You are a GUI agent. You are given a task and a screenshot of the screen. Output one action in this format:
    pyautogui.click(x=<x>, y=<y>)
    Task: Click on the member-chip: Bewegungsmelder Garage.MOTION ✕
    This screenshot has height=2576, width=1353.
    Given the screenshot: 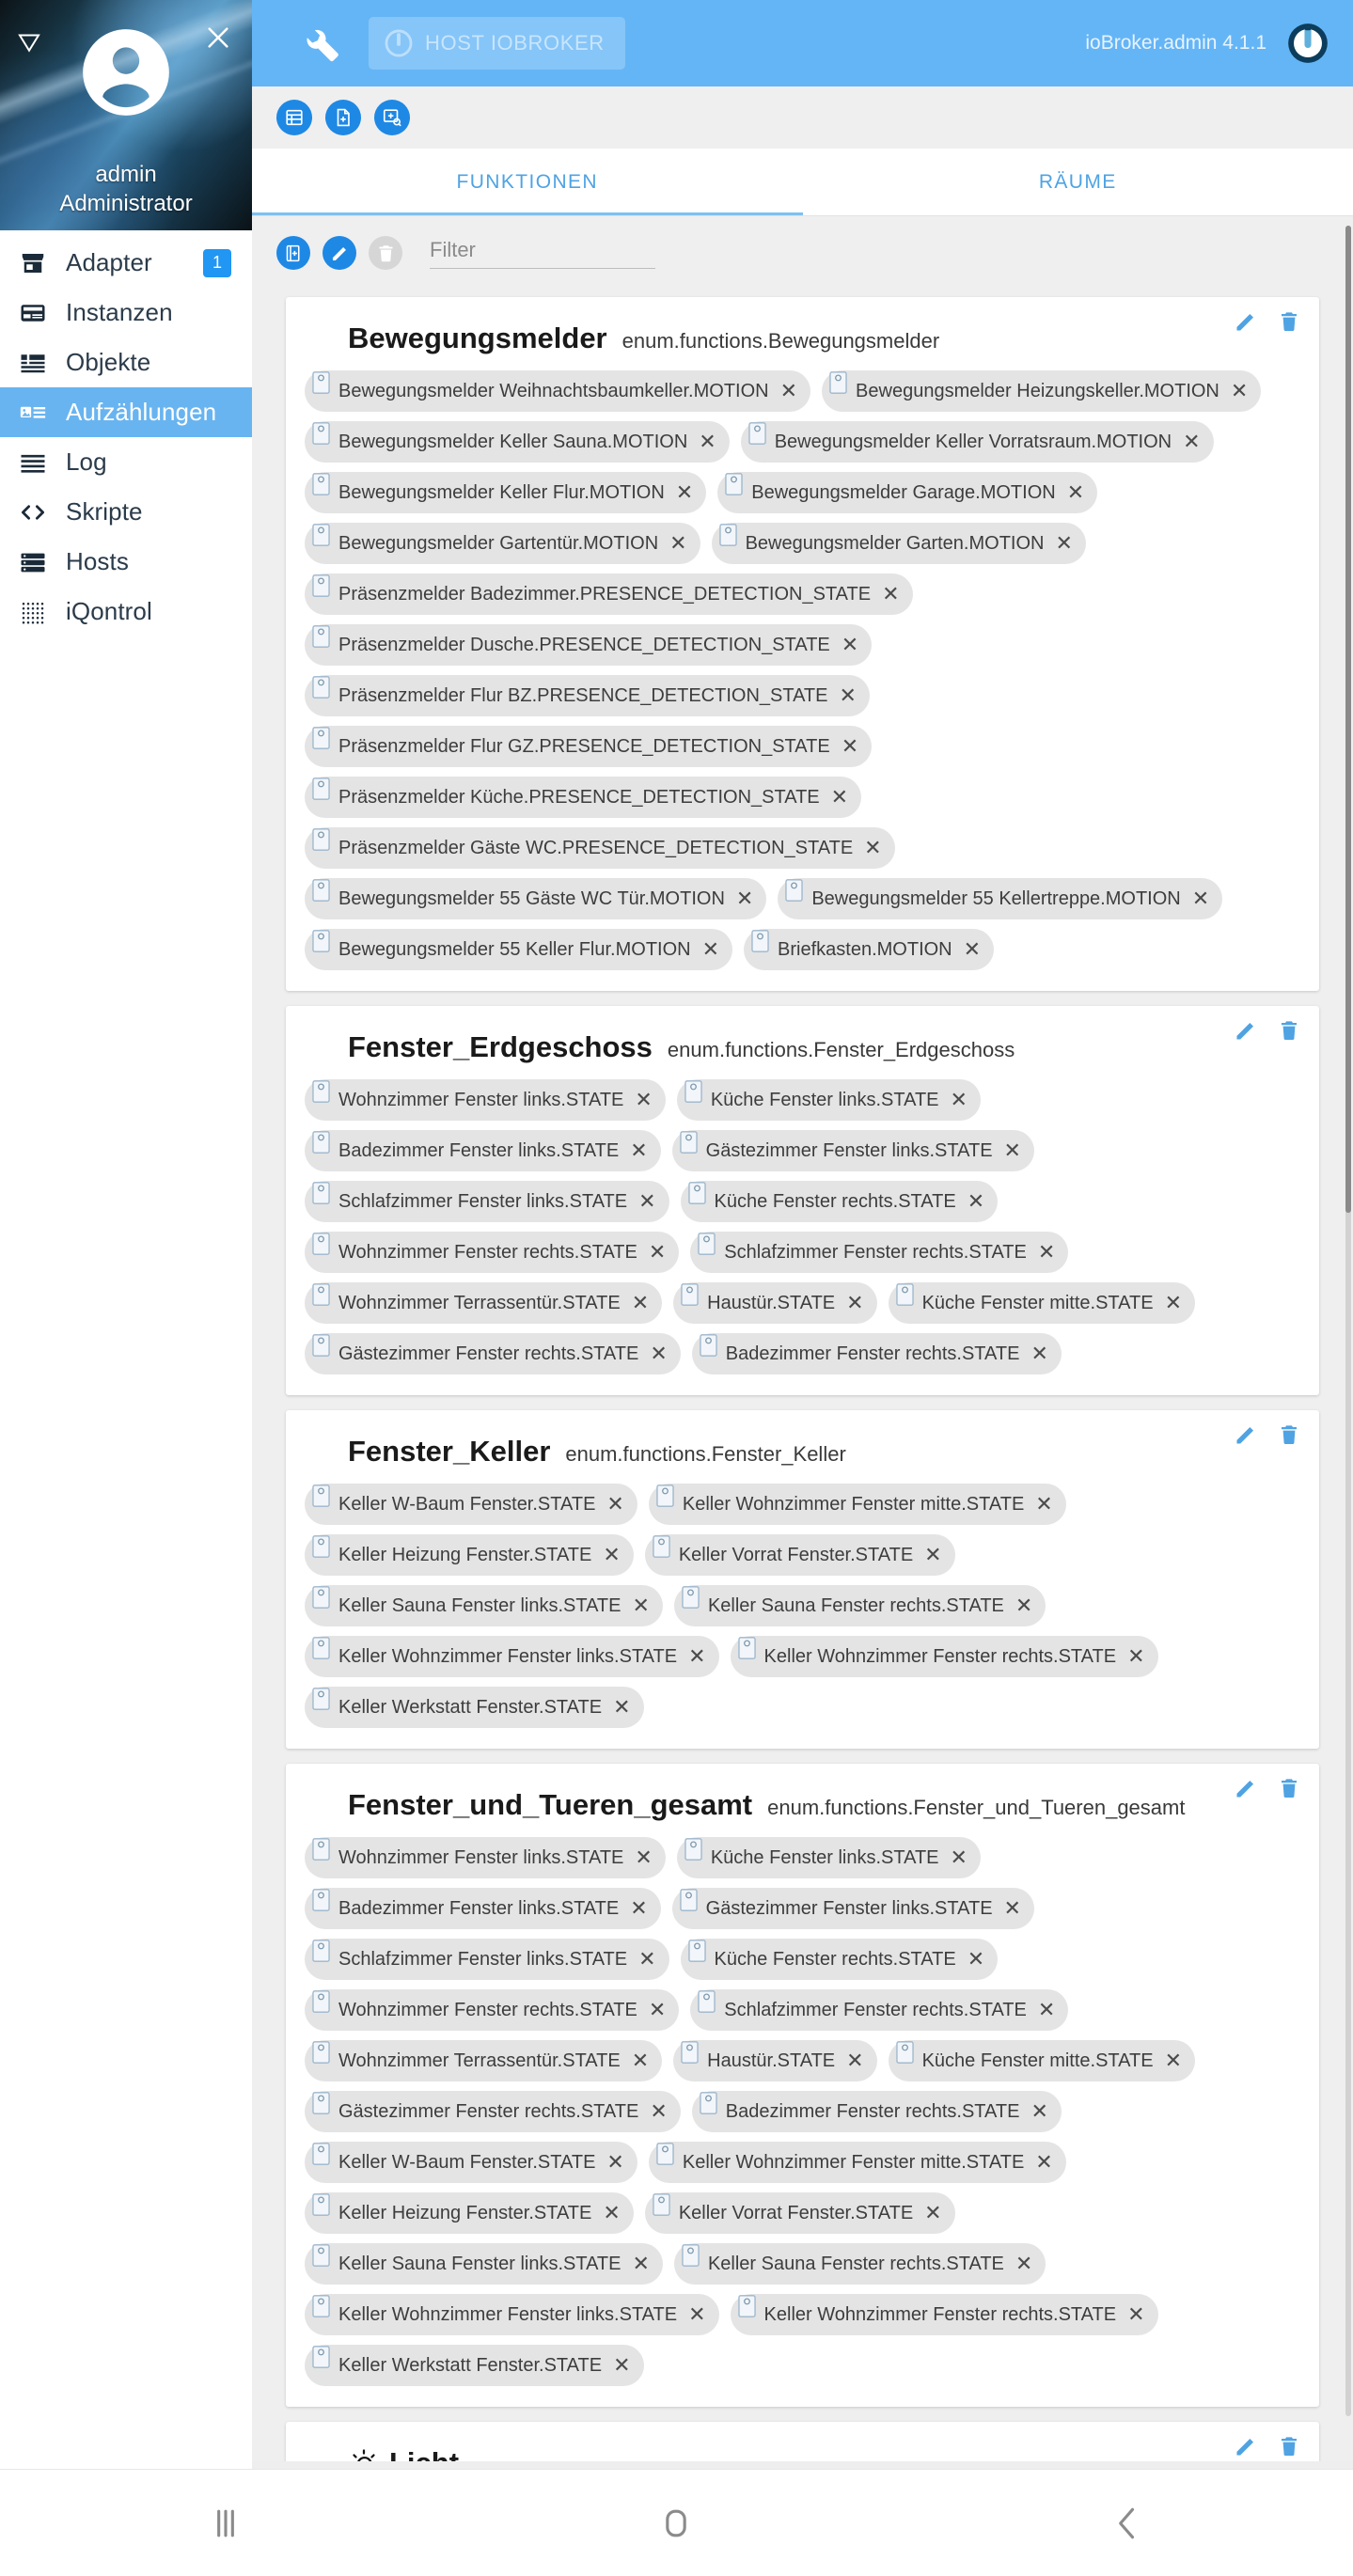 What is the action you would take?
    pyautogui.click(x=907, y=493)
    